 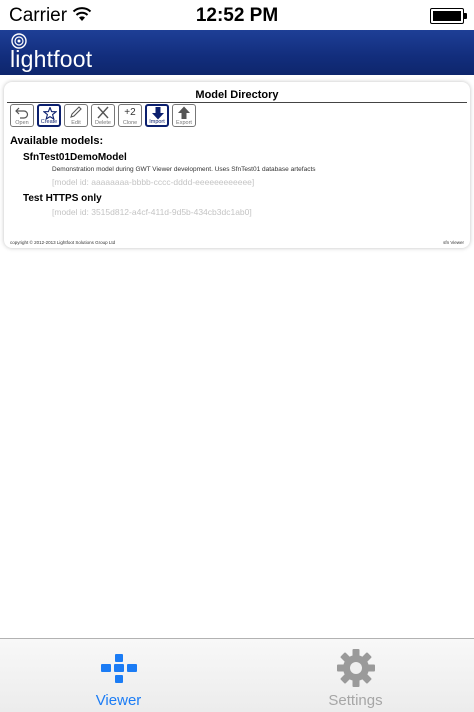 I want to click on open-button-label: Open, so click(x=22, y=123).